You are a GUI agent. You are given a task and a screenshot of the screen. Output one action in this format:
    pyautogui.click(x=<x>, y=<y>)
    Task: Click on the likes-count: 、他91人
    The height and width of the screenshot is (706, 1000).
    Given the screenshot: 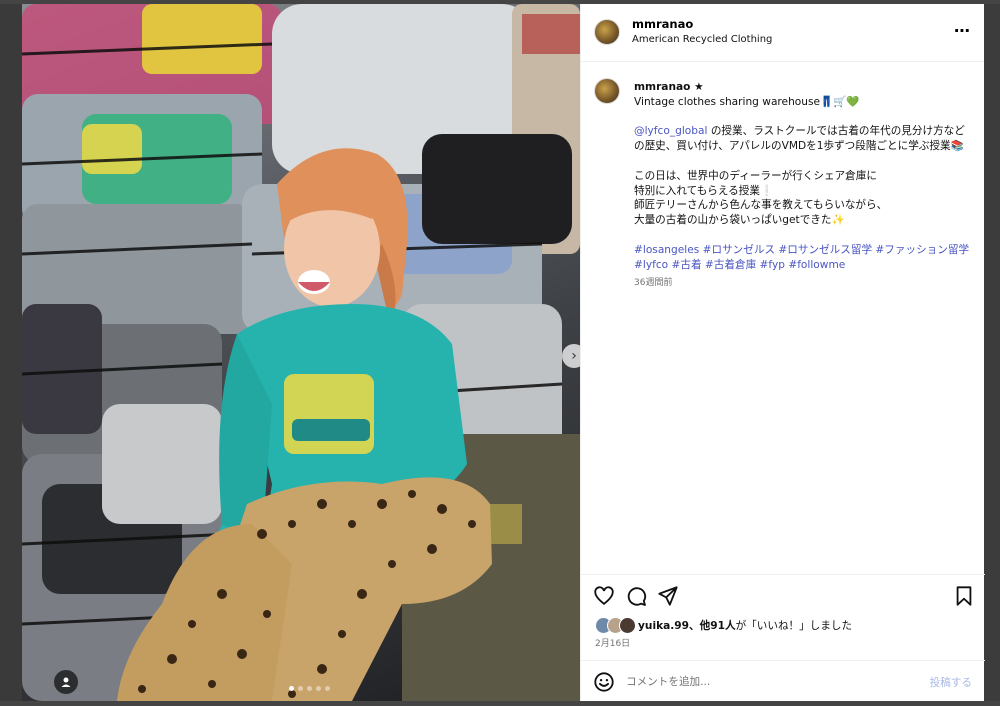 What is the action you would take?
    pyautogui.click(x=712, y=626)
    